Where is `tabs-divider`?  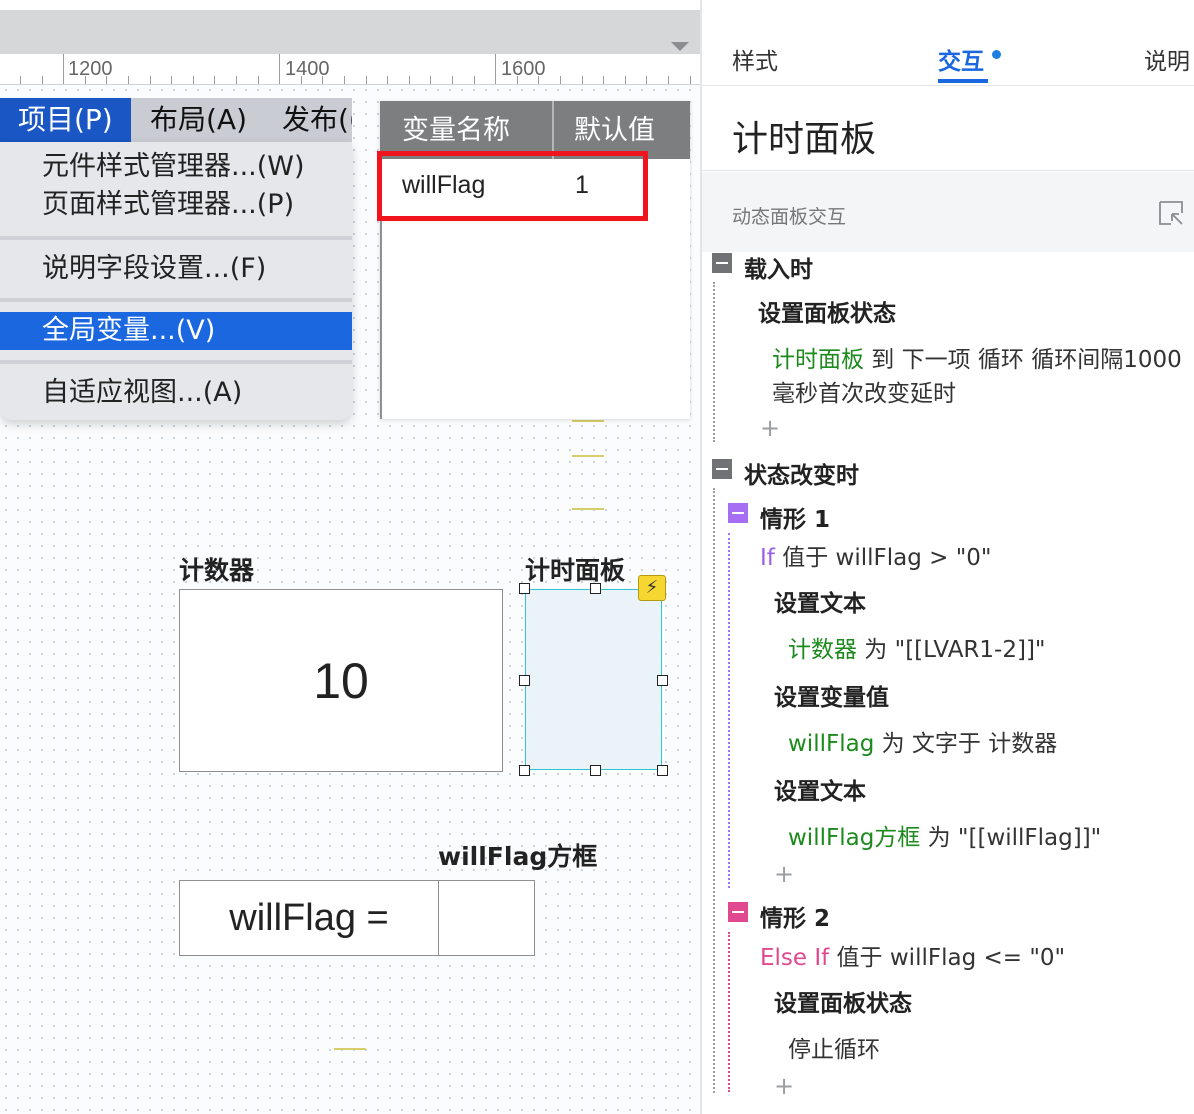
tabs-divider is located at coordinates (948, 85).